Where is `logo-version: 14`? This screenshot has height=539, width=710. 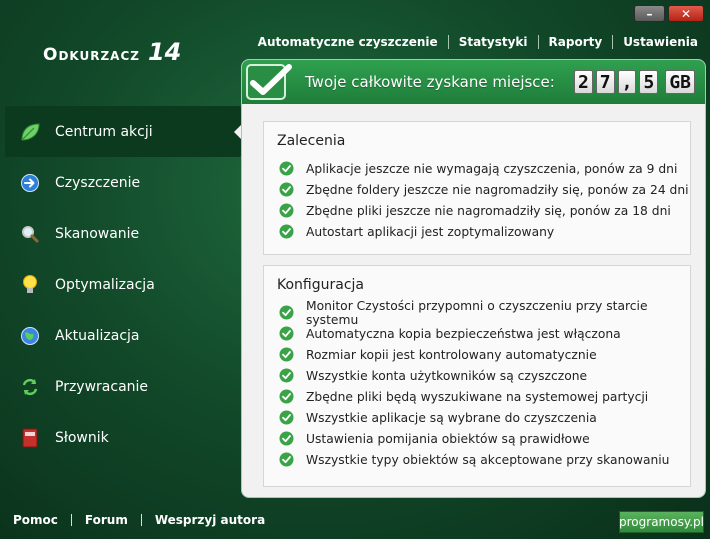
logo-version: 14 is located at coordinates (164, 52).